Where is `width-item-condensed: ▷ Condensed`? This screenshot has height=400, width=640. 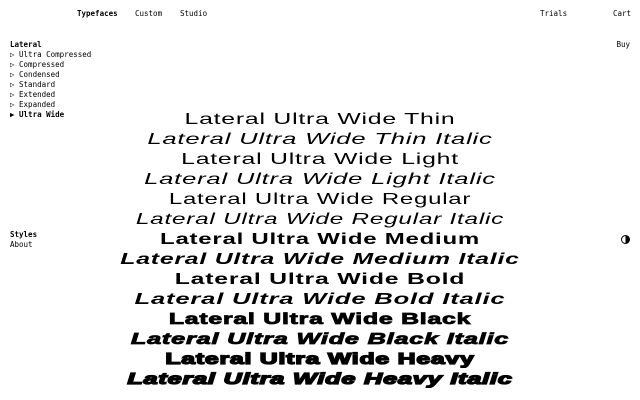
width-item-condensed: ▷ Condensed is located at coordinates (50, 75).